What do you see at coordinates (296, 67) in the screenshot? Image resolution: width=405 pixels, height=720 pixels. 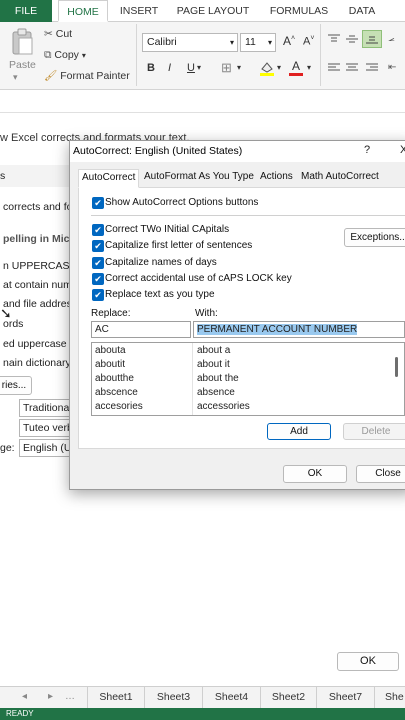 I see `font-color-icon: A` at bounding box center [296, 67].